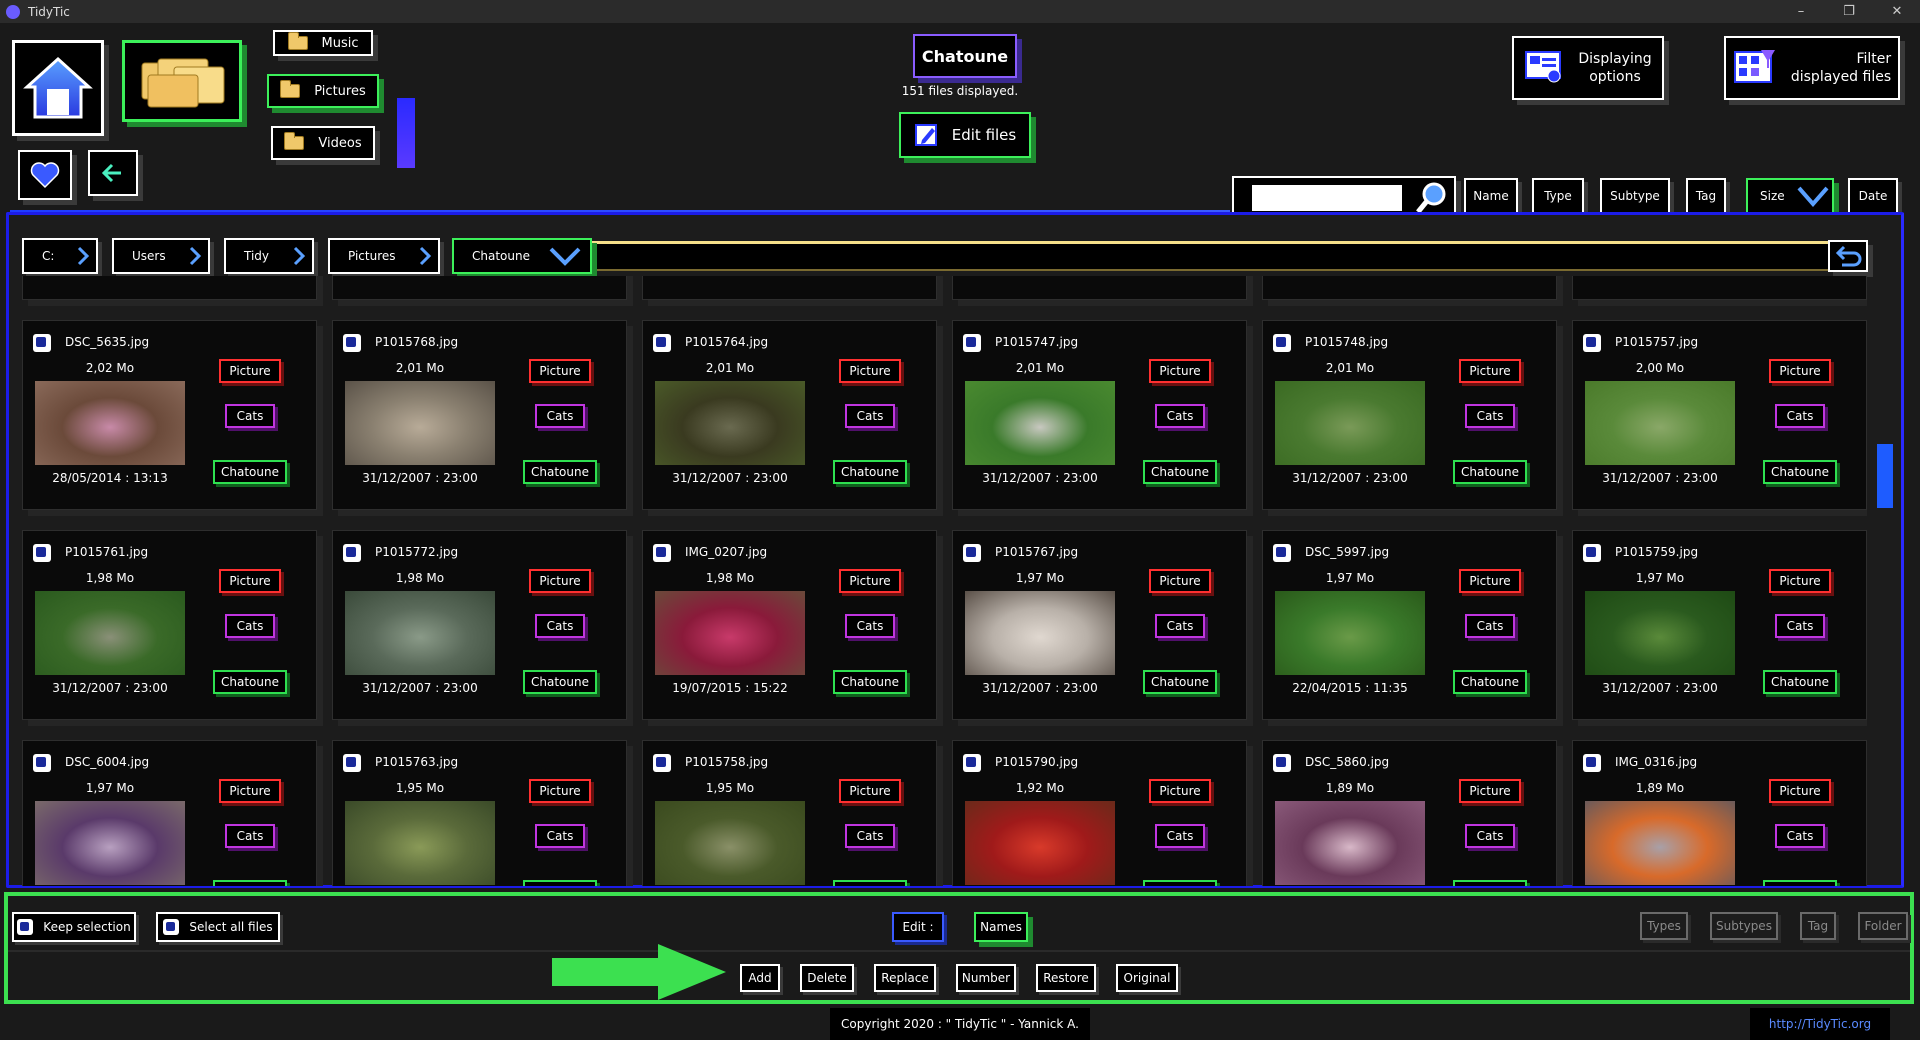 Image resolution: width=1920 pixels, height=1040 pixels. Describe the element at coordinates (905, 978) in the screenshot. I see `replace-button: Replace` at that location.